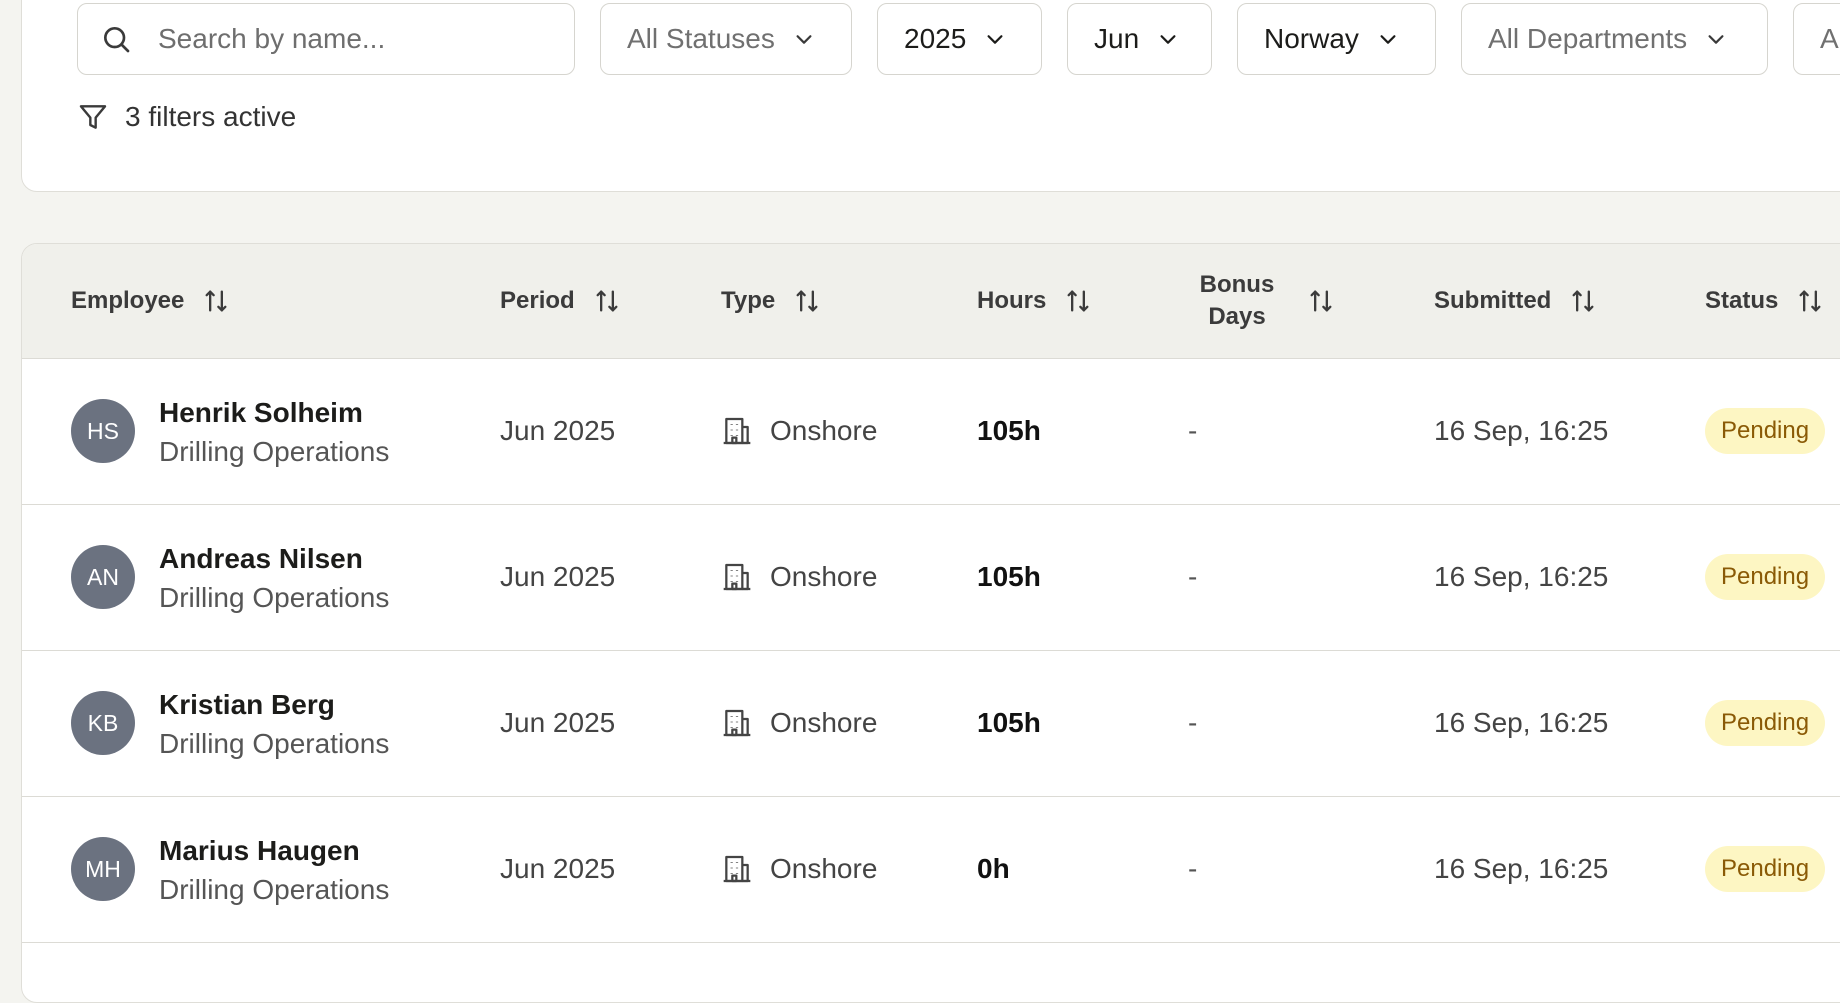 This screenshot has width=1840, height=1003. I want to click on active-filters-indicator: 3 filters active, so click(186, 117).